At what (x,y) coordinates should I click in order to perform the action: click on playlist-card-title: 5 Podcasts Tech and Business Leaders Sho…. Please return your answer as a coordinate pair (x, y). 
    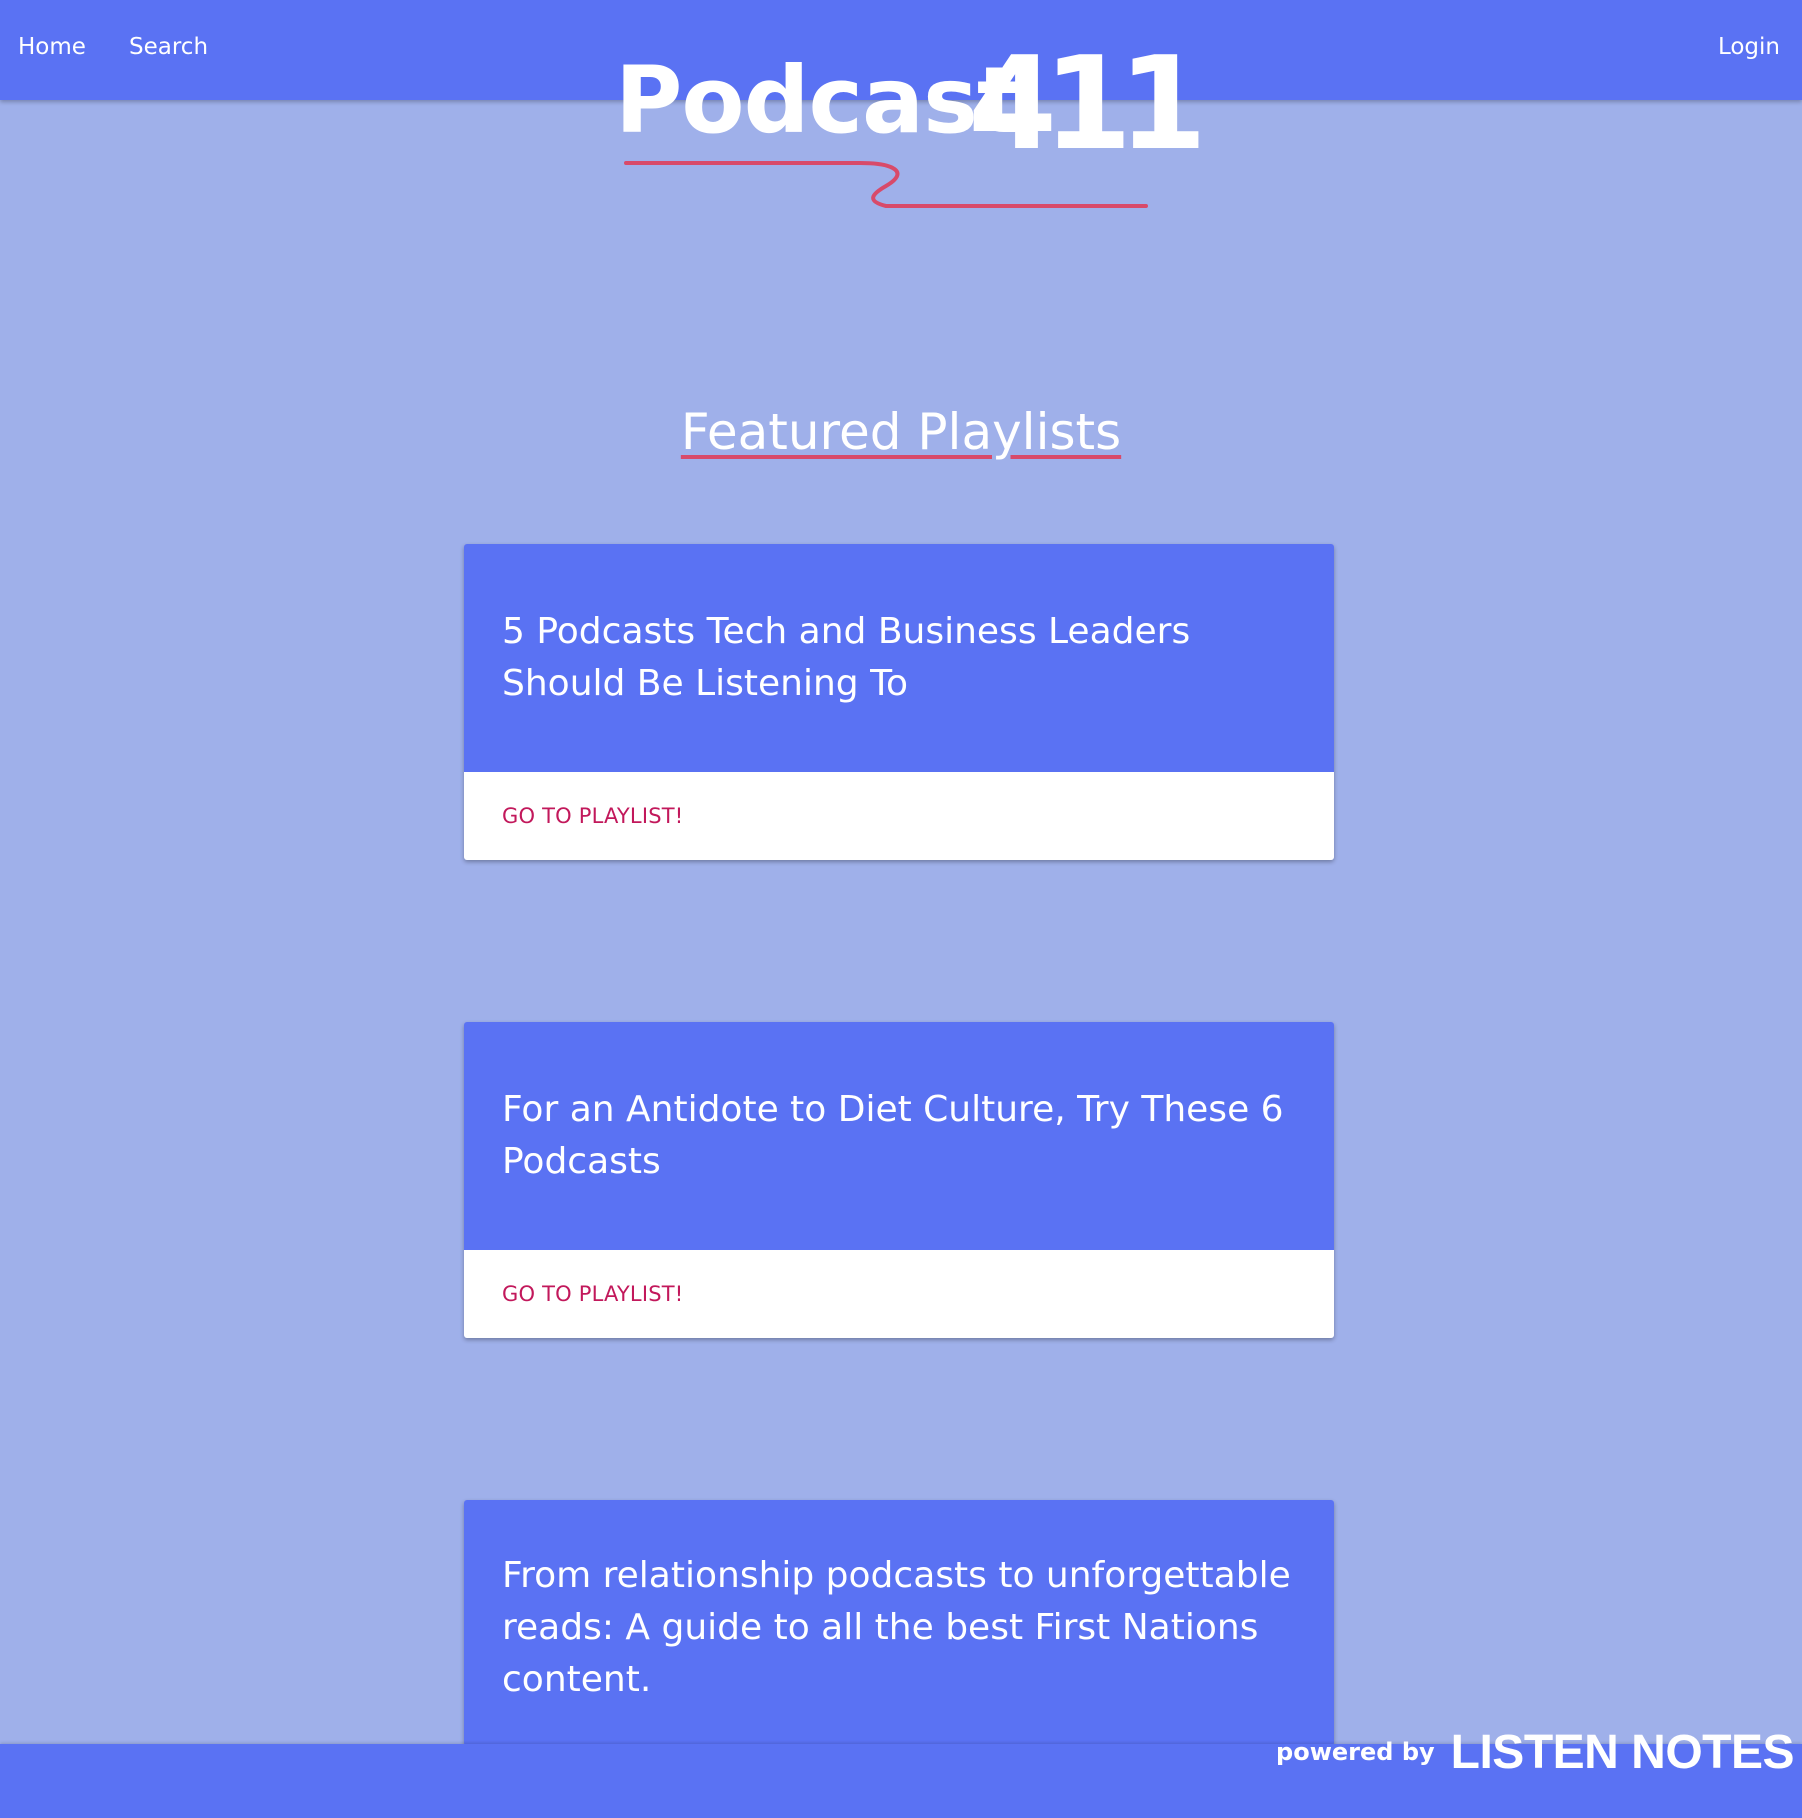
    Looking at the image, I should click on (846, 657).